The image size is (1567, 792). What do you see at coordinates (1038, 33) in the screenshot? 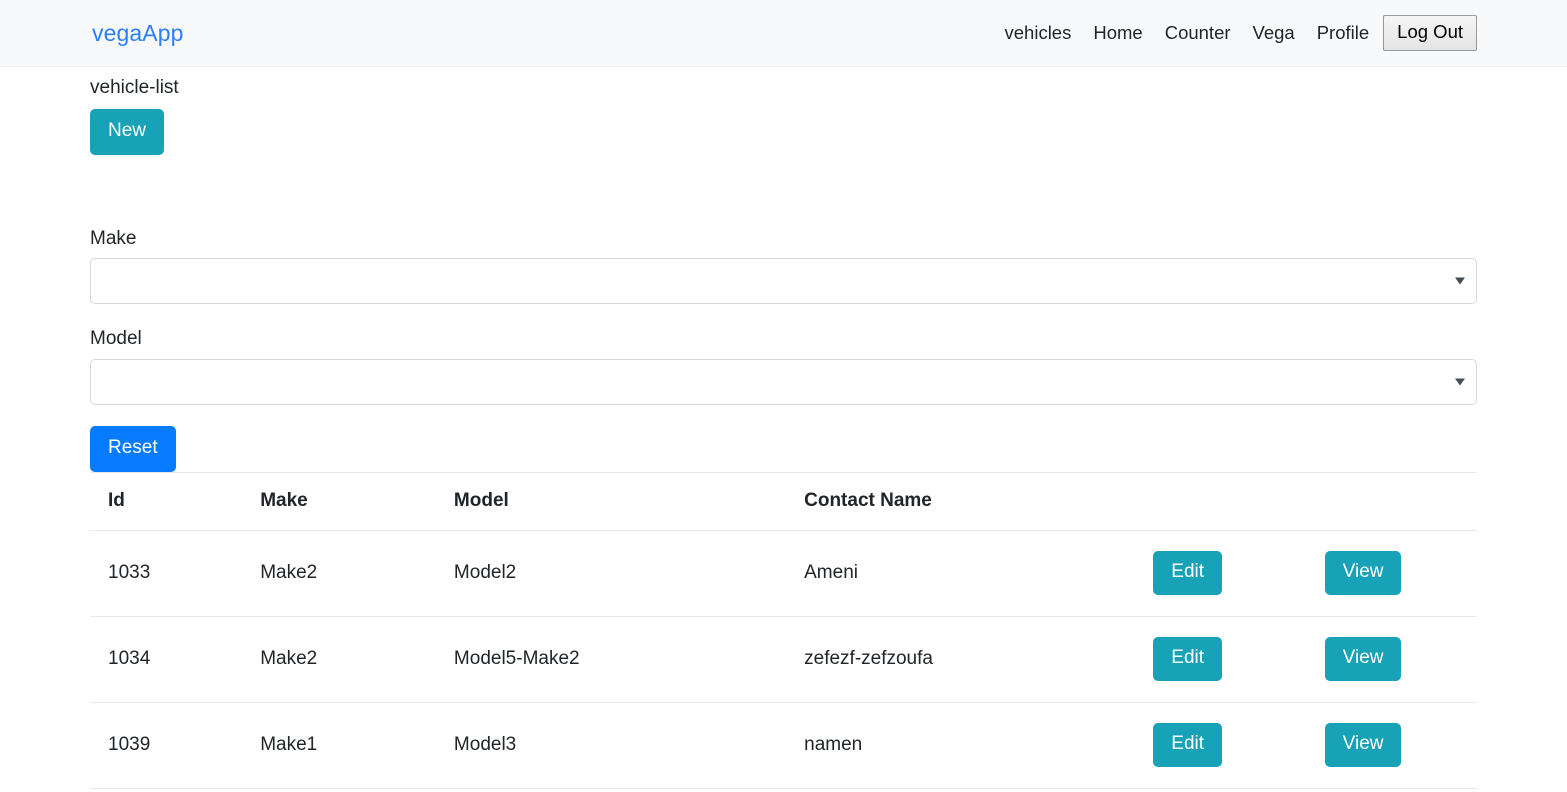
I see `nav-link-vehicles: vehicles` at bounding box center [1038, 33].